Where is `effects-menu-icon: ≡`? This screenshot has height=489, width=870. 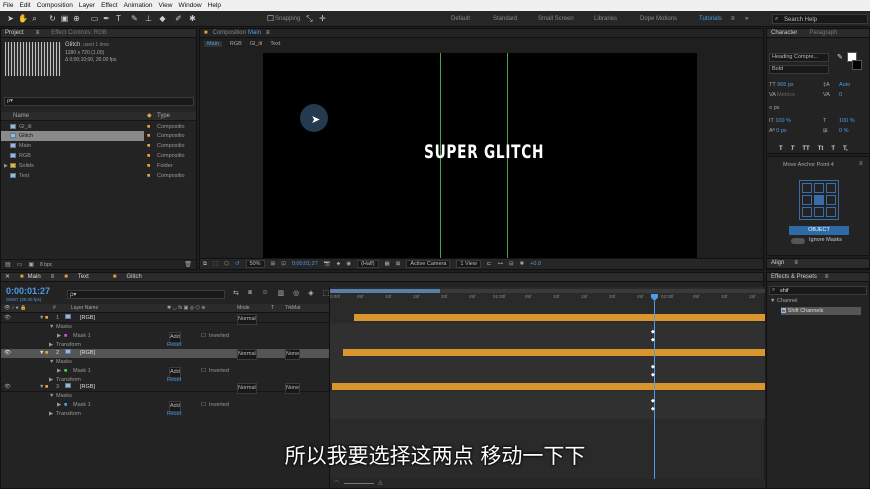 effects-menu-icon: ≡ is located at coordinates (827, 277).